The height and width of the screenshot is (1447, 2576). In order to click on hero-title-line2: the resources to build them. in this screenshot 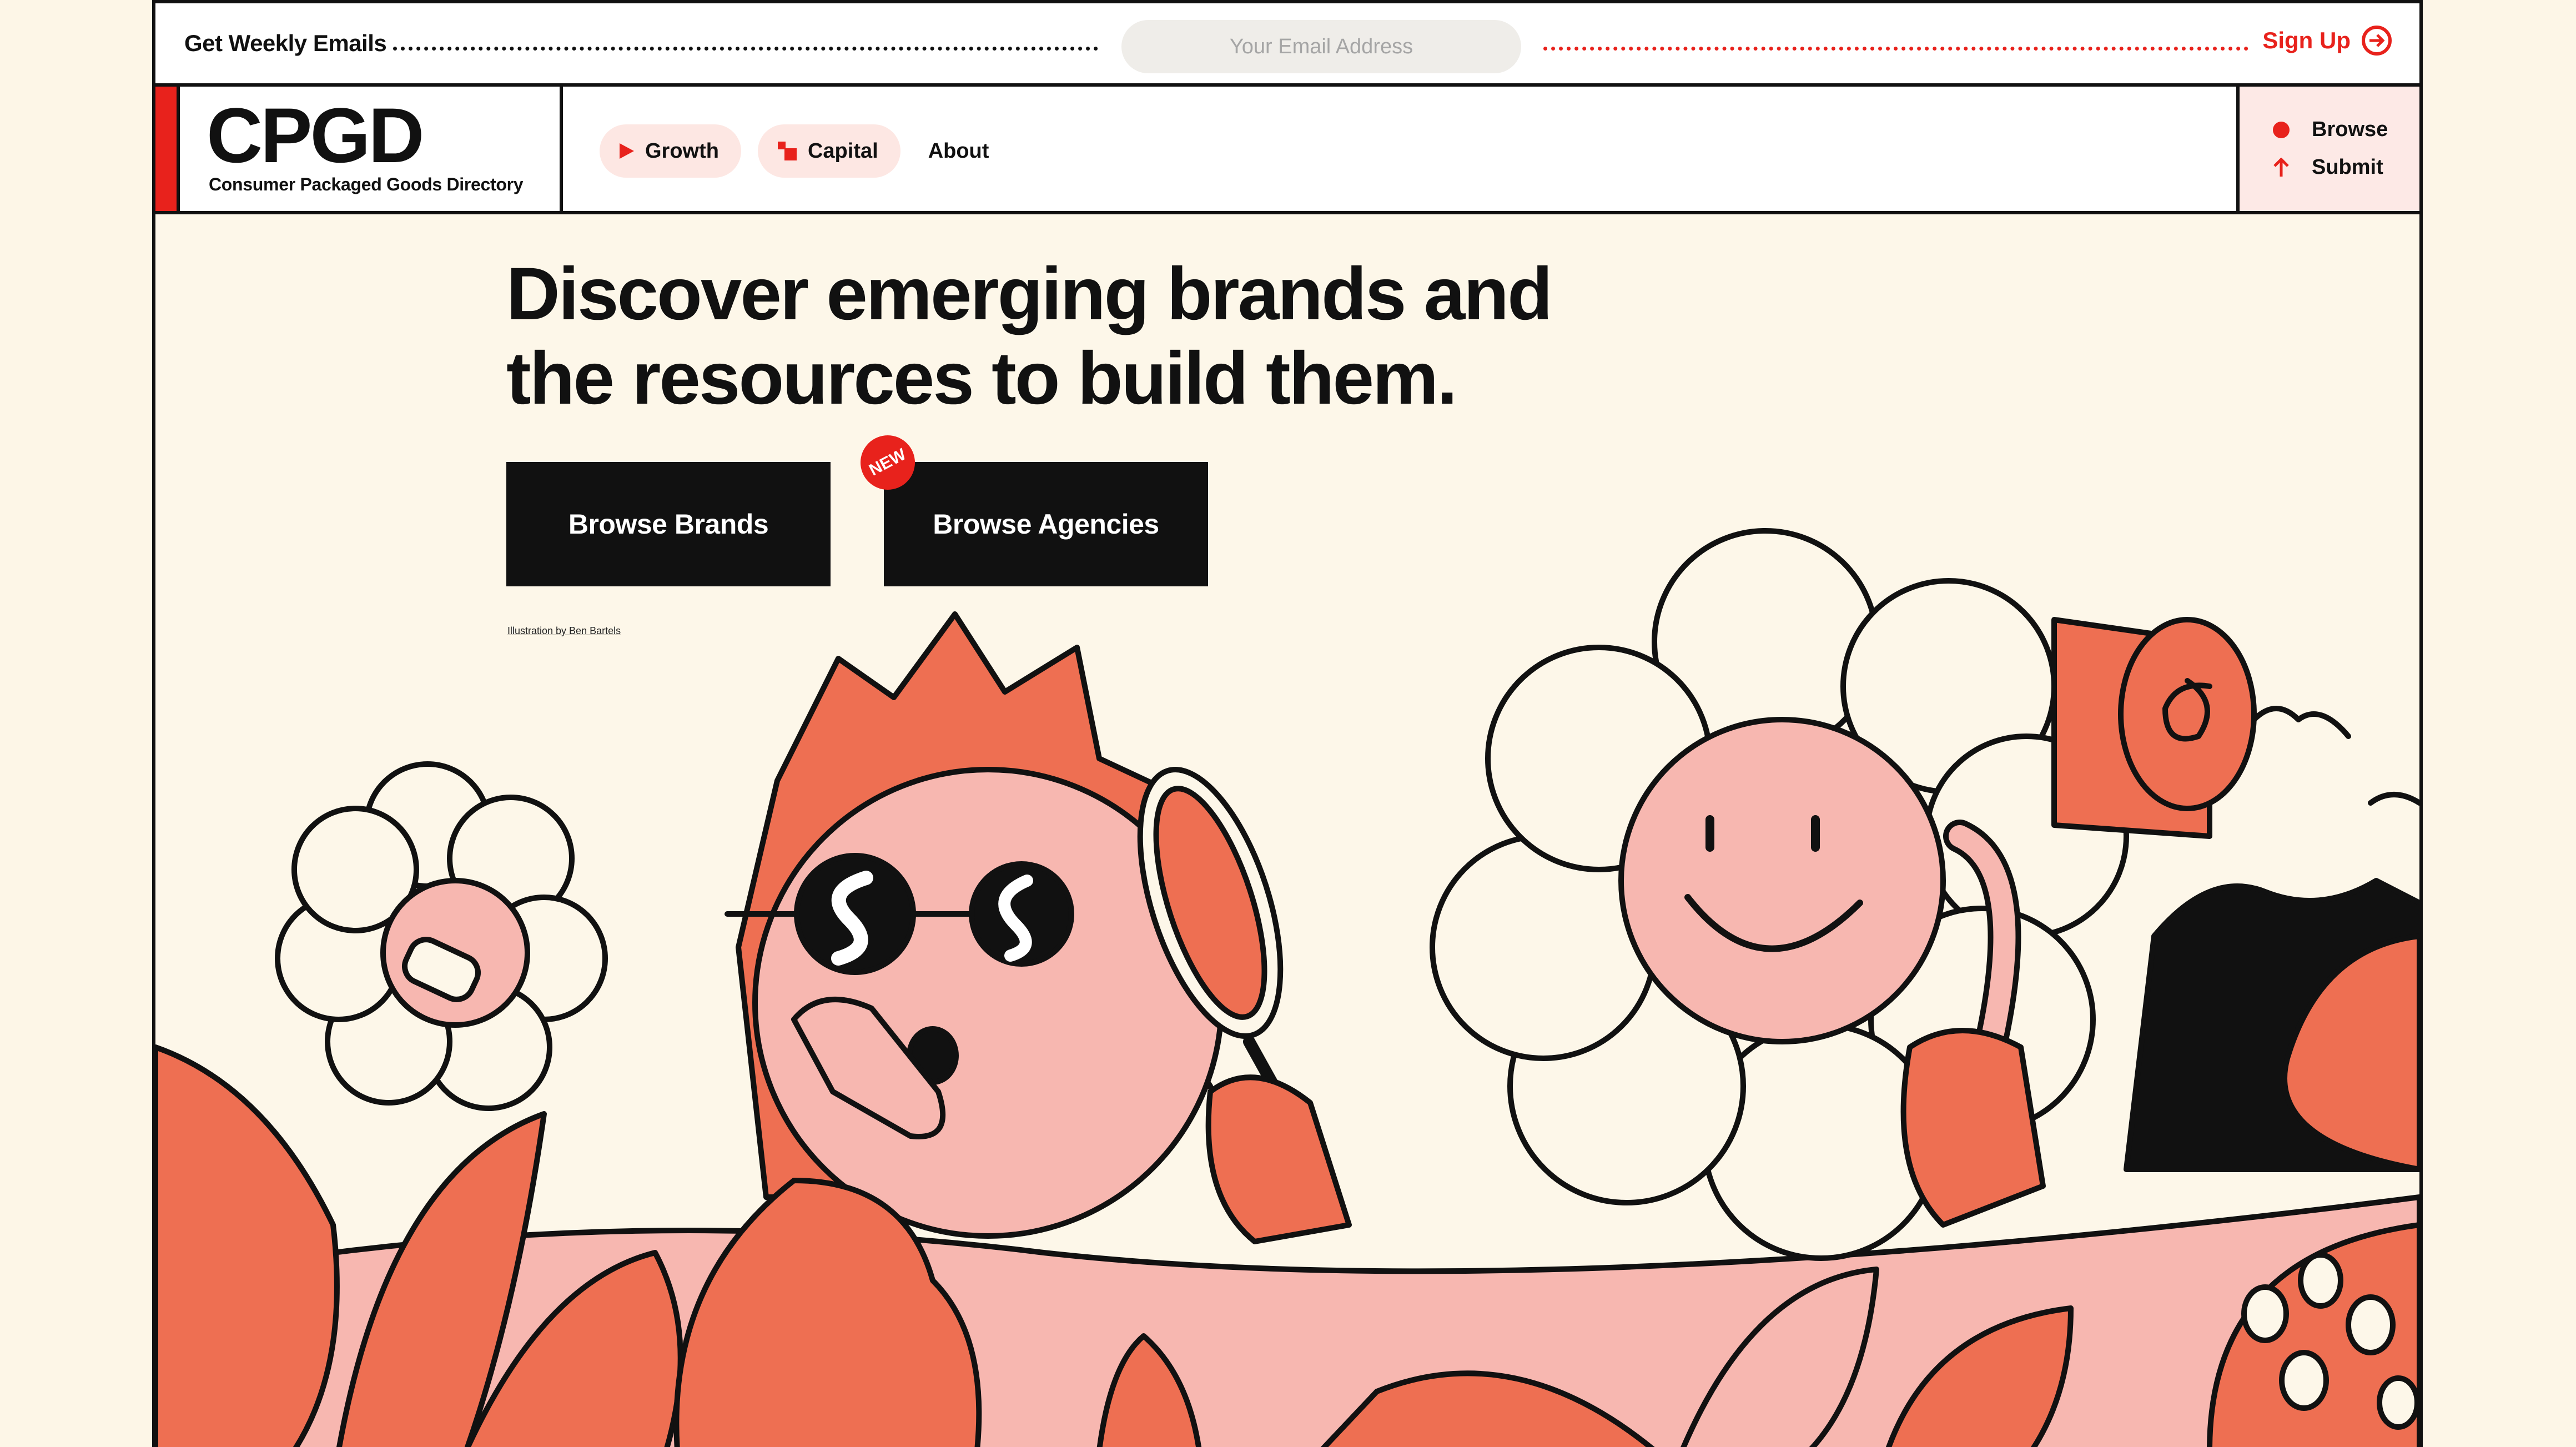, I will do `click(981, 378)`.